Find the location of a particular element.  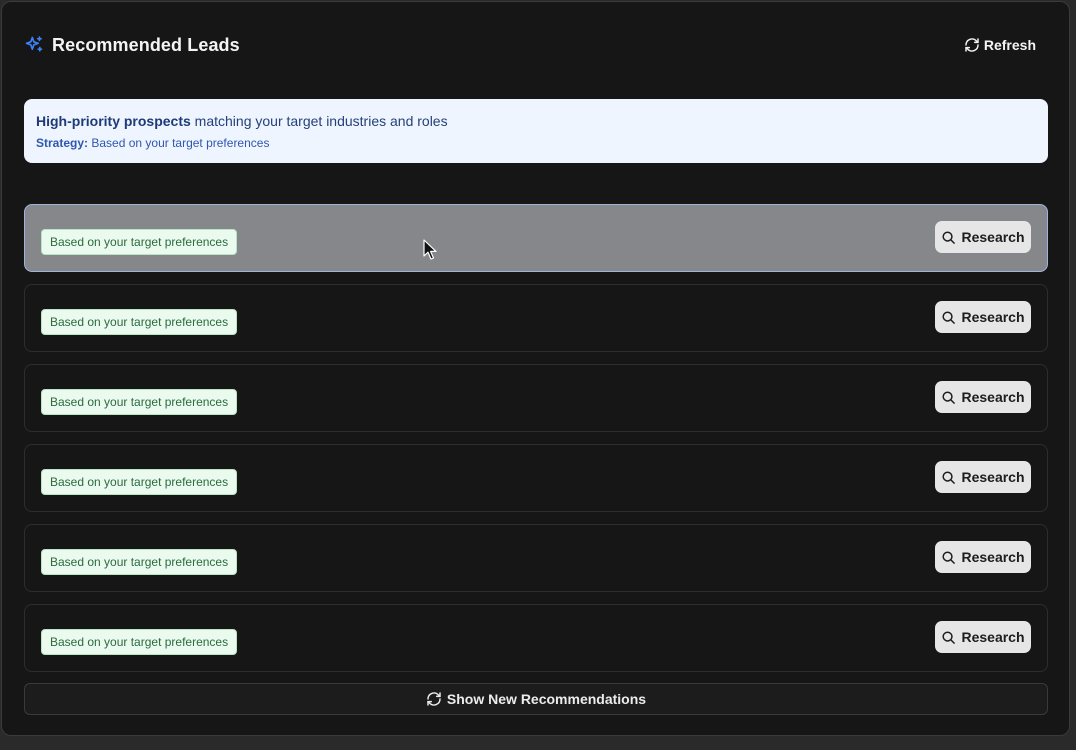

refresh-button: Refresh is located at coordinates (1000, 45).